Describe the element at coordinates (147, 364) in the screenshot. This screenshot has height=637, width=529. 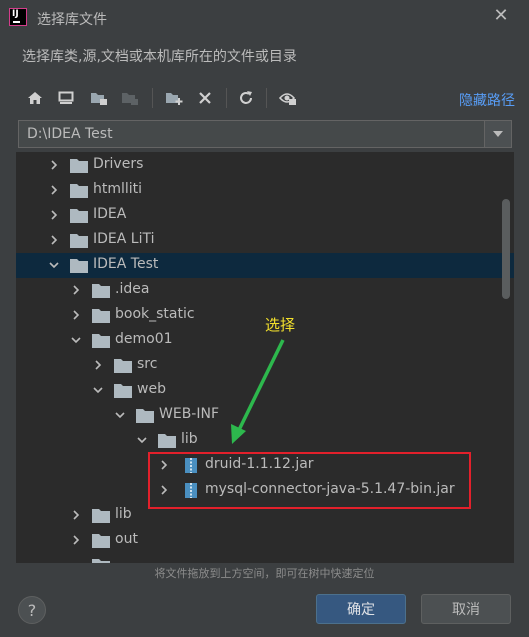
I see `tree-row-label: src` at that location.